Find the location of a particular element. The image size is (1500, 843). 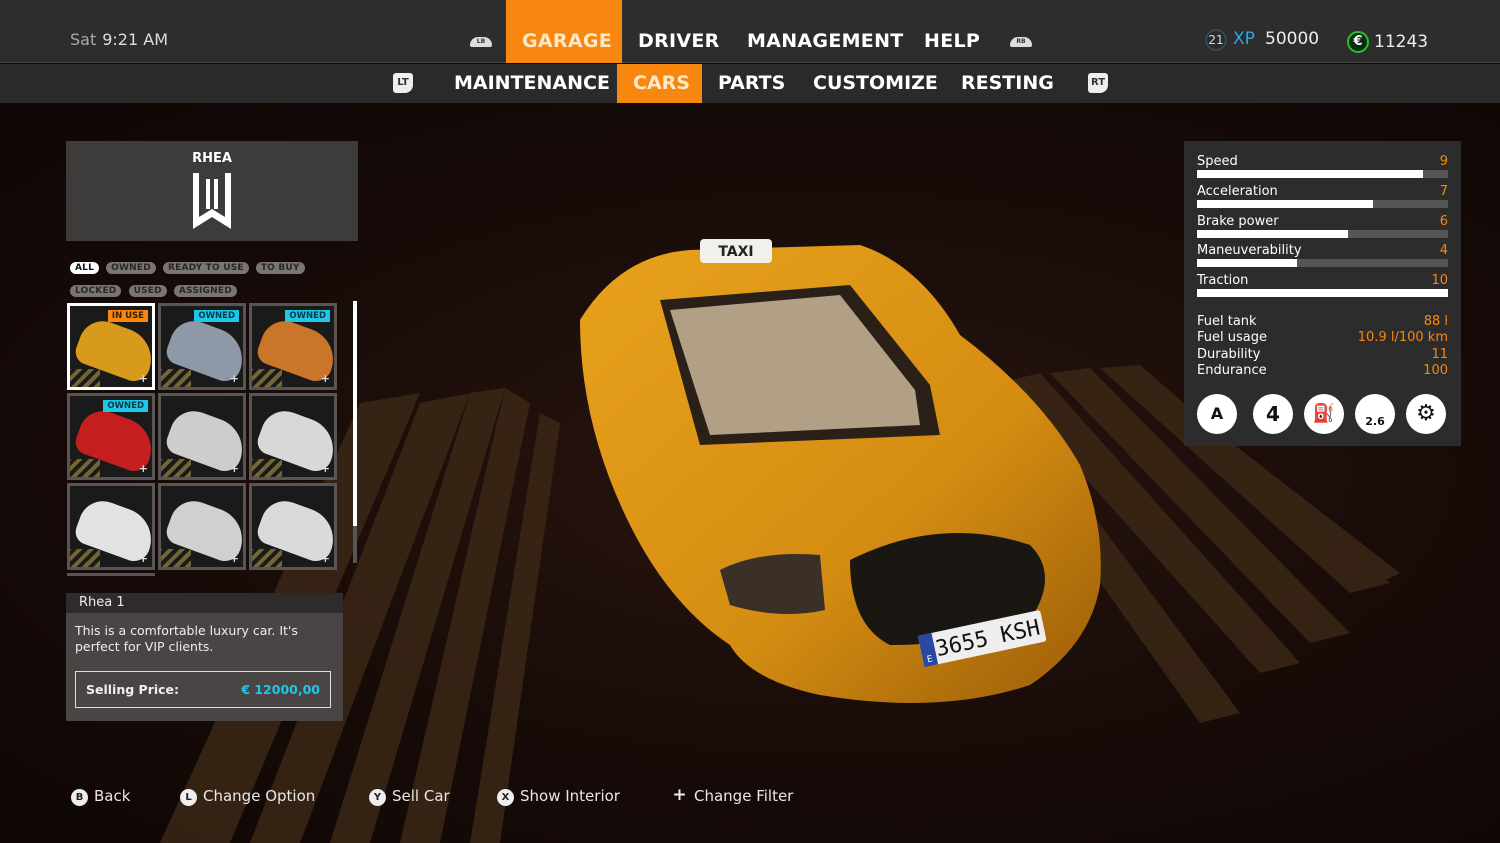

left-bumper-icon: LB is located at coordinates (481, 42).